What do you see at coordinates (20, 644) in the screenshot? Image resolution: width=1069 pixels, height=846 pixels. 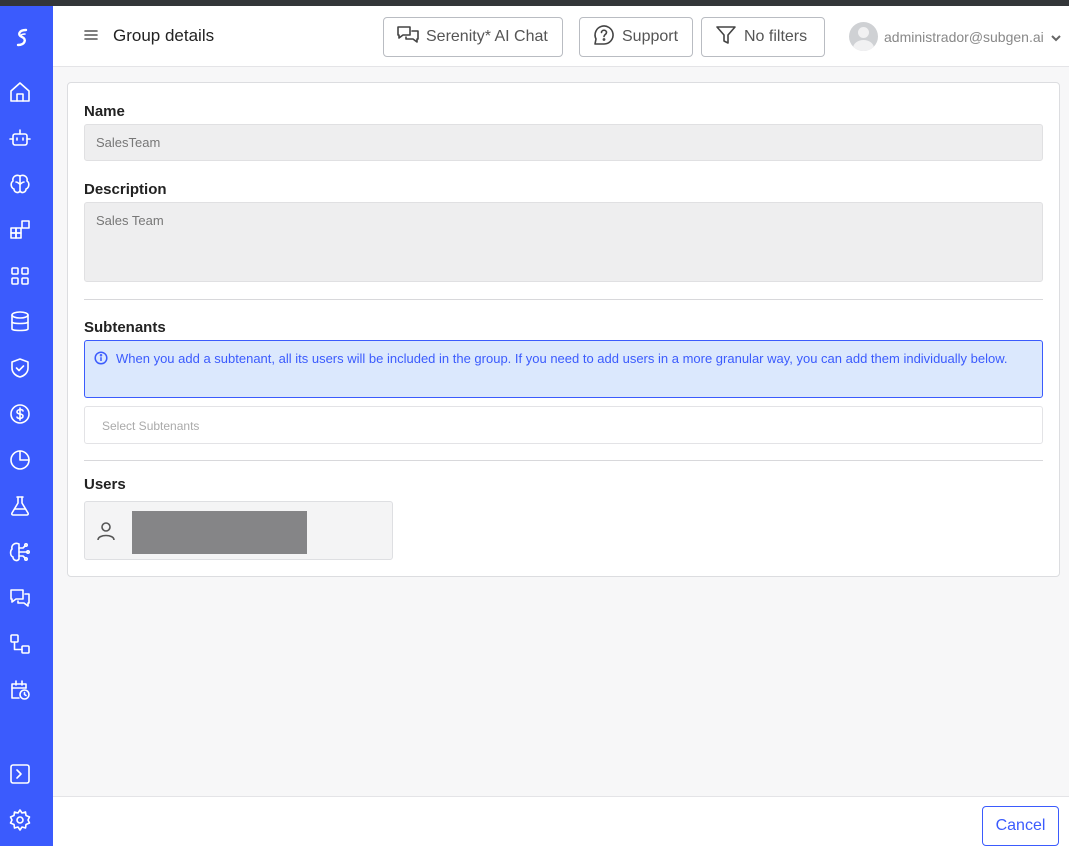 I see `workflow-icon` at bounding box center [20, 644].